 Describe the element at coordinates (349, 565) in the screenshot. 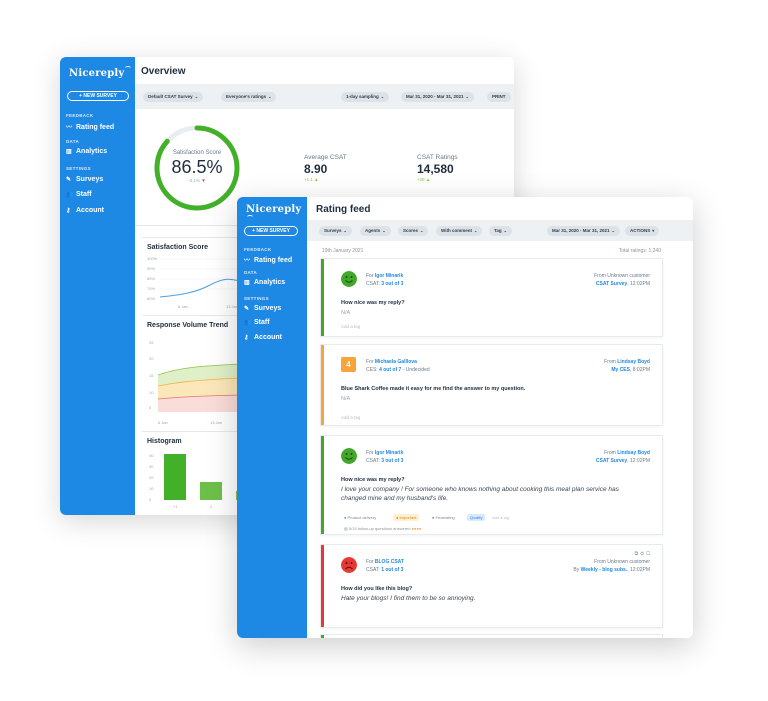

I see `sad-face-icon` at that location.